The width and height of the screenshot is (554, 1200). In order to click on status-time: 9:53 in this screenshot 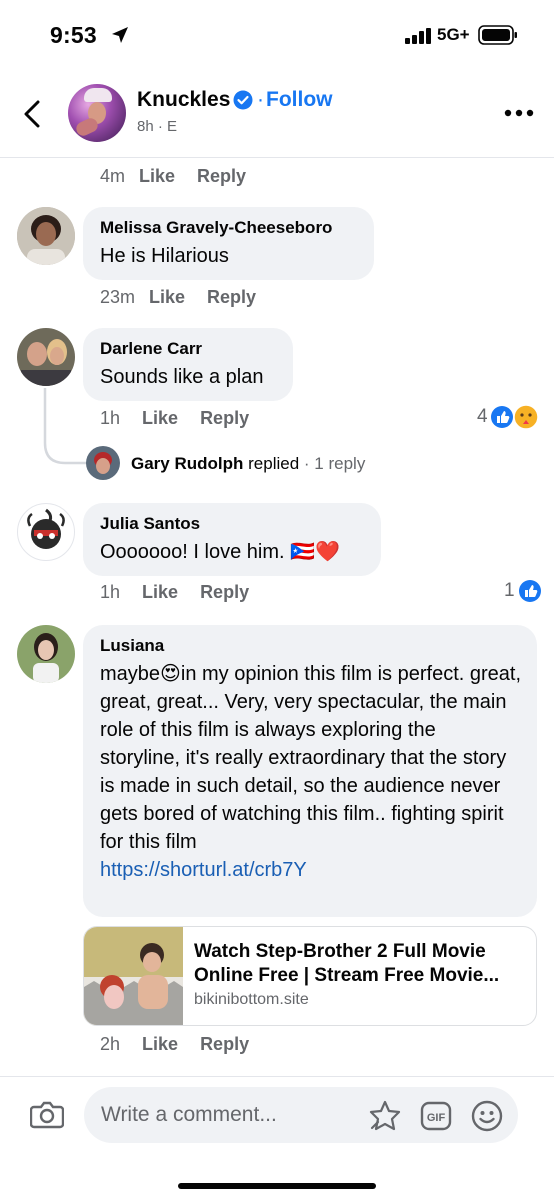, I will do `click(73, 35)`.